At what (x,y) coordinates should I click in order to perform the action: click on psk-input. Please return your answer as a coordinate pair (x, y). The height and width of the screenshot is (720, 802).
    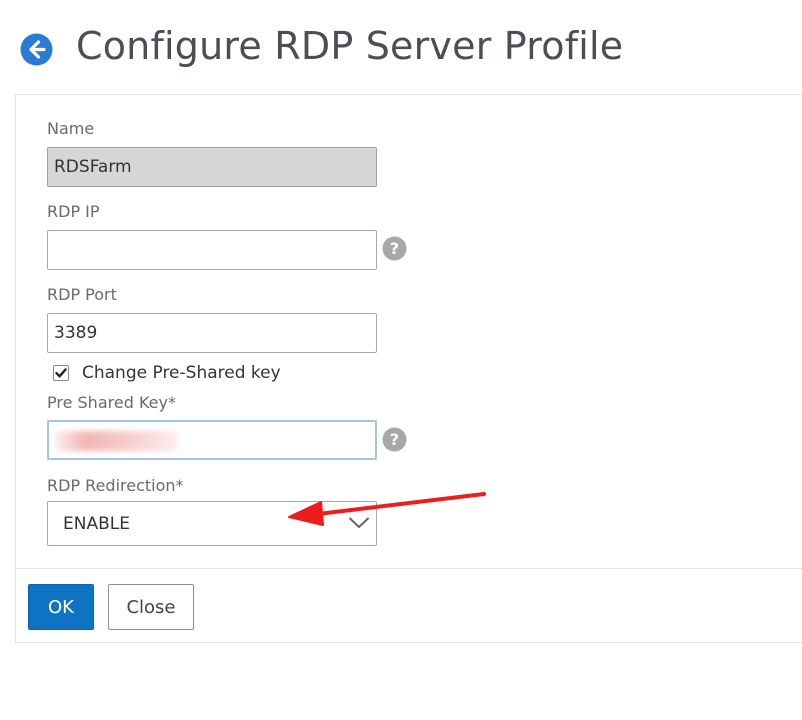
    Looking at the image, I should click on (212, 440).